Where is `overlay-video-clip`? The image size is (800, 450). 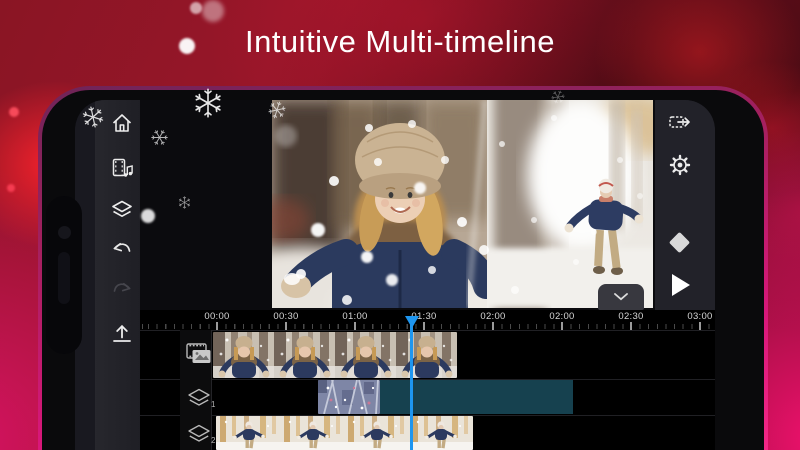 overlay-video-clip is located at coordinates (344, 433).